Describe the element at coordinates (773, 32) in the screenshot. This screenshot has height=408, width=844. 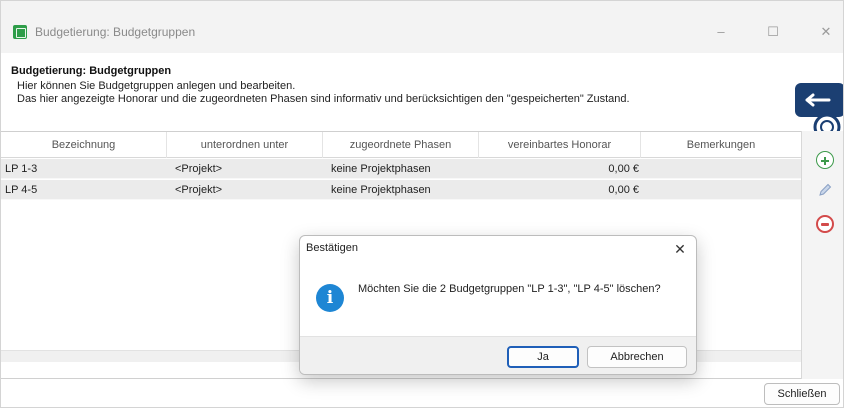
I see `maximize-button: ☐` at that location.